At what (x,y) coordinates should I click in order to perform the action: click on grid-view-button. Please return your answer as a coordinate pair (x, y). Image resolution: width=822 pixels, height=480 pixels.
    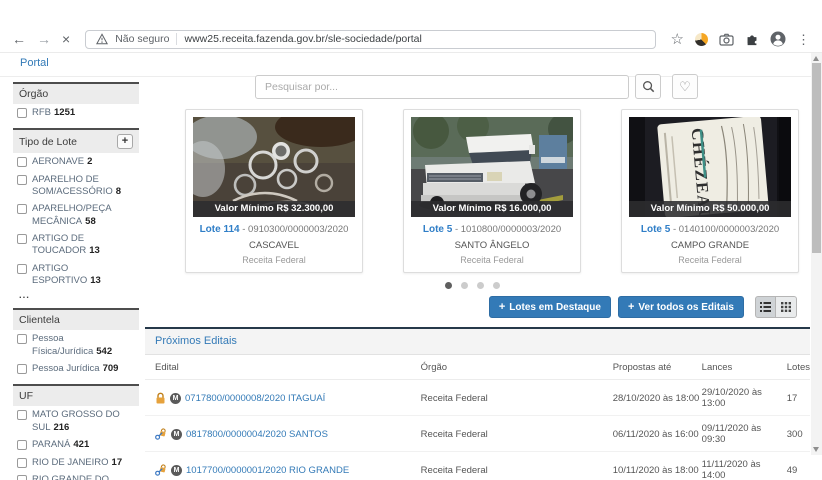
    Looking at the image, I should click on (786, 307).